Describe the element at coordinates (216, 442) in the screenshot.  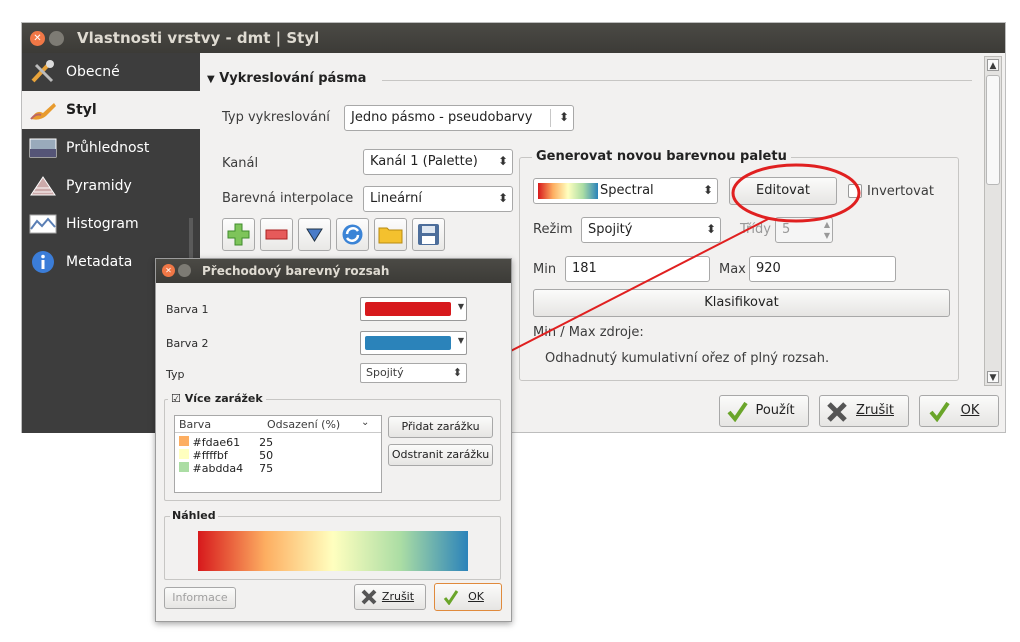
I see `stop-color: #fdae61` at that location.